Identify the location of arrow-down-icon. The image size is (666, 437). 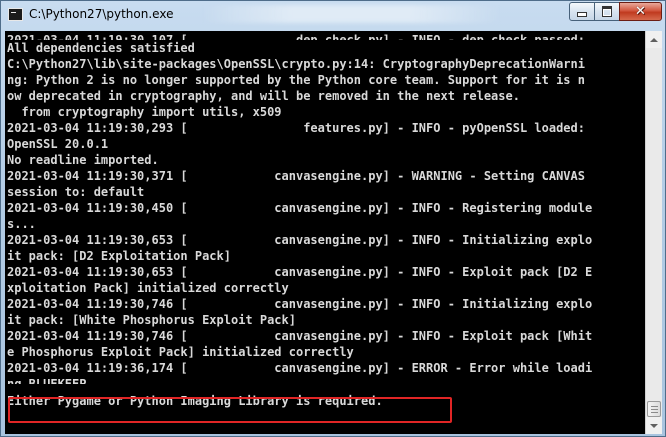
(654, 425).